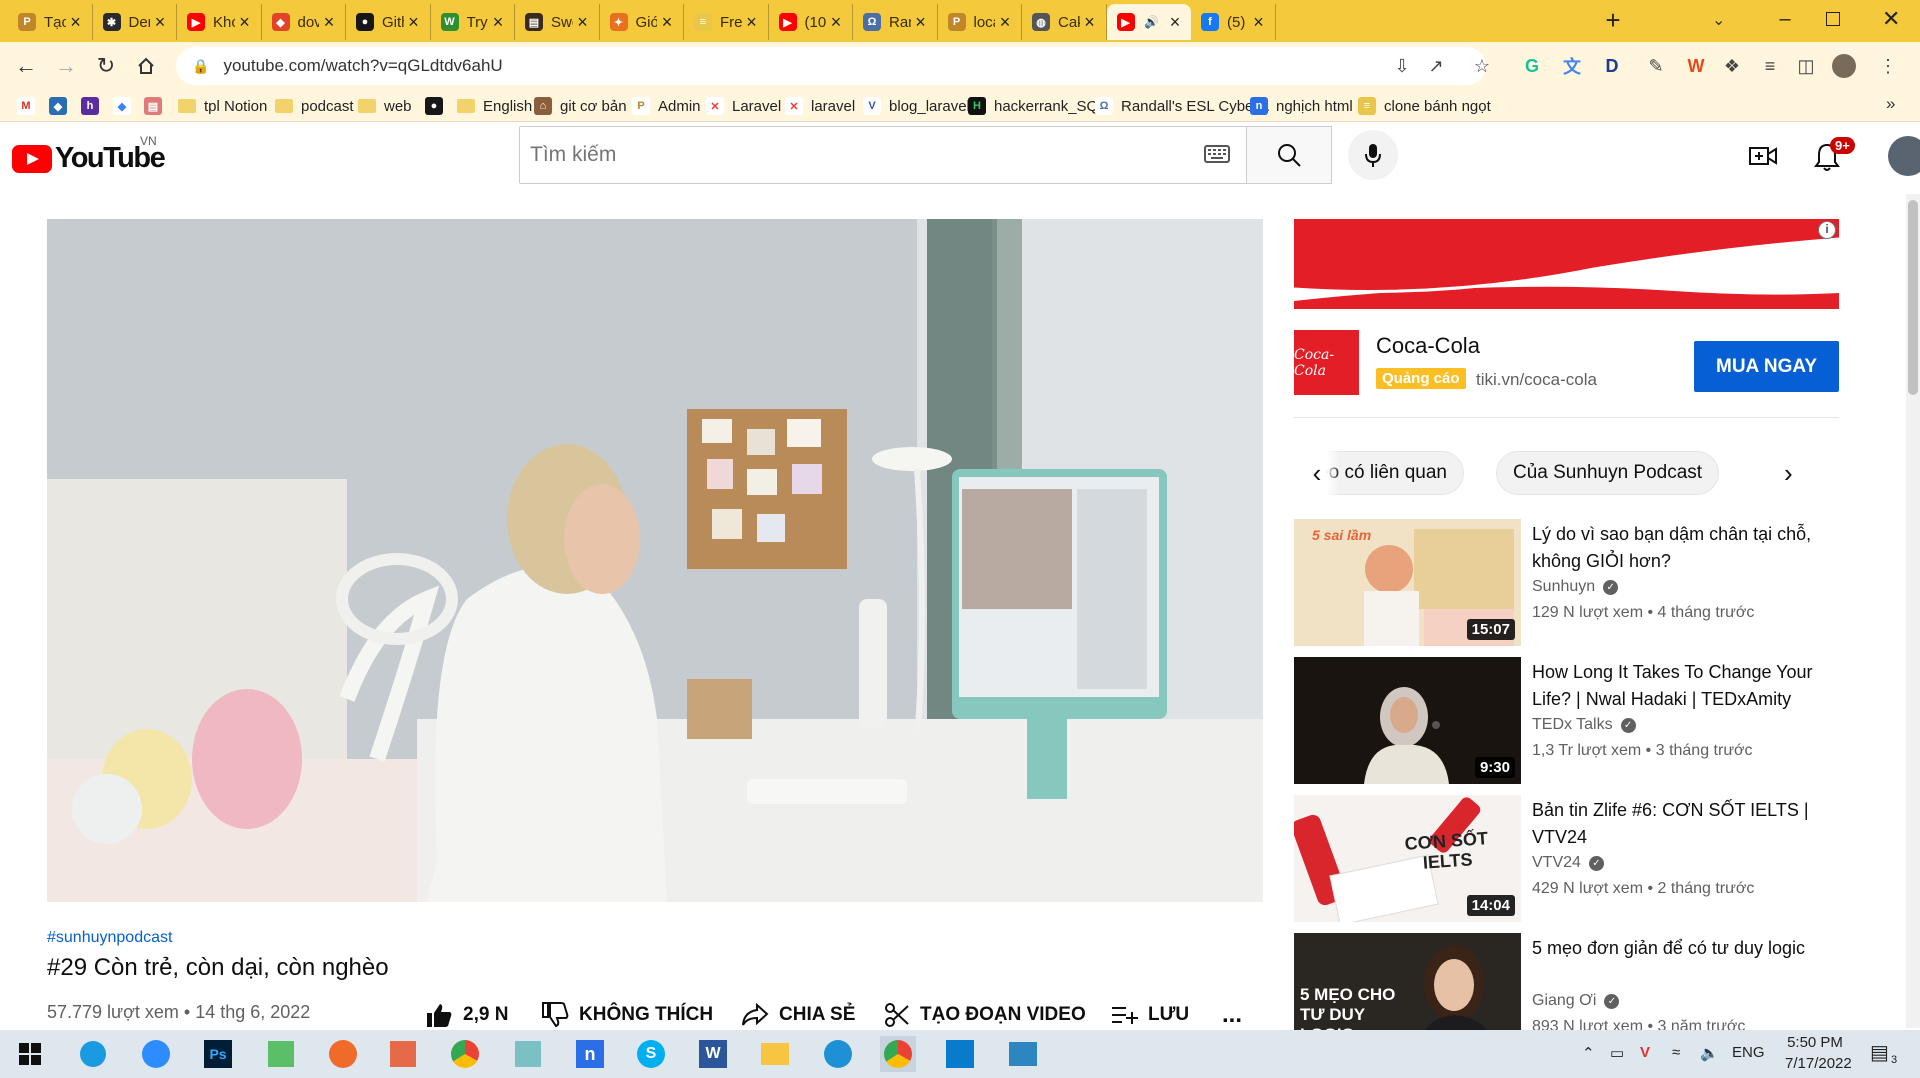 Image resolution: width=1920 pixels, height=1078 pixels. I want to click on restore-button, so click(1833, 19).